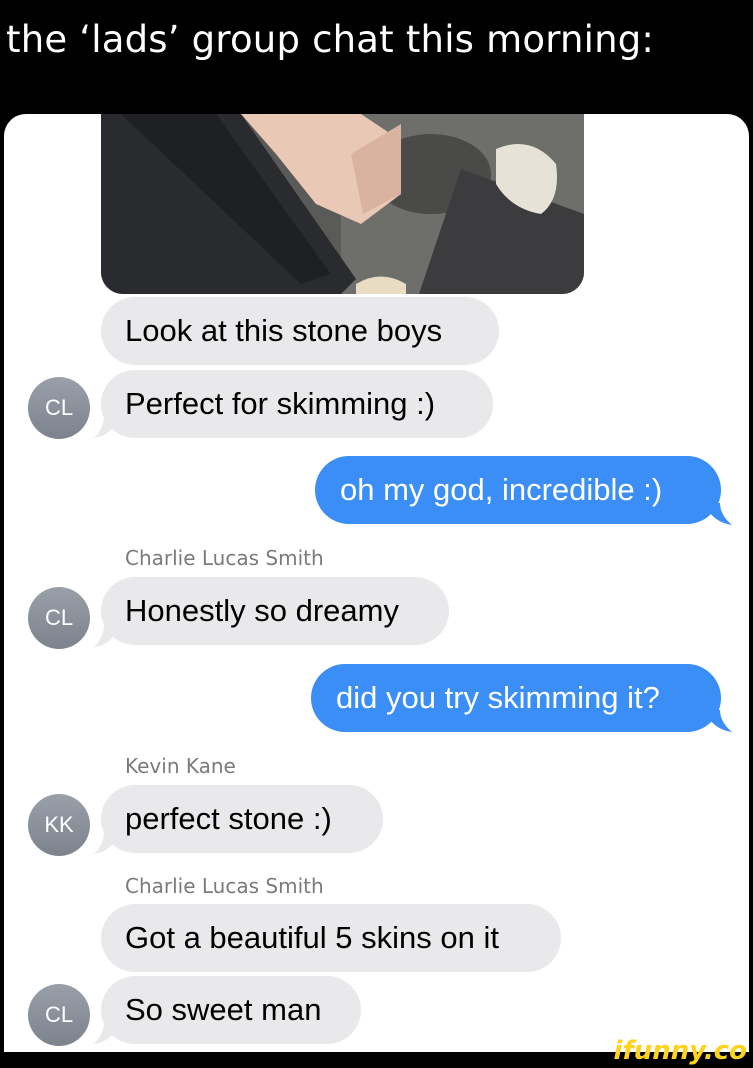 This screenshot has width=753, height=1068. What do you see at coordinates (284, 330) in the screenshot?
I see `message-text: Look at this stone boys` at bounding box center [284, 330].